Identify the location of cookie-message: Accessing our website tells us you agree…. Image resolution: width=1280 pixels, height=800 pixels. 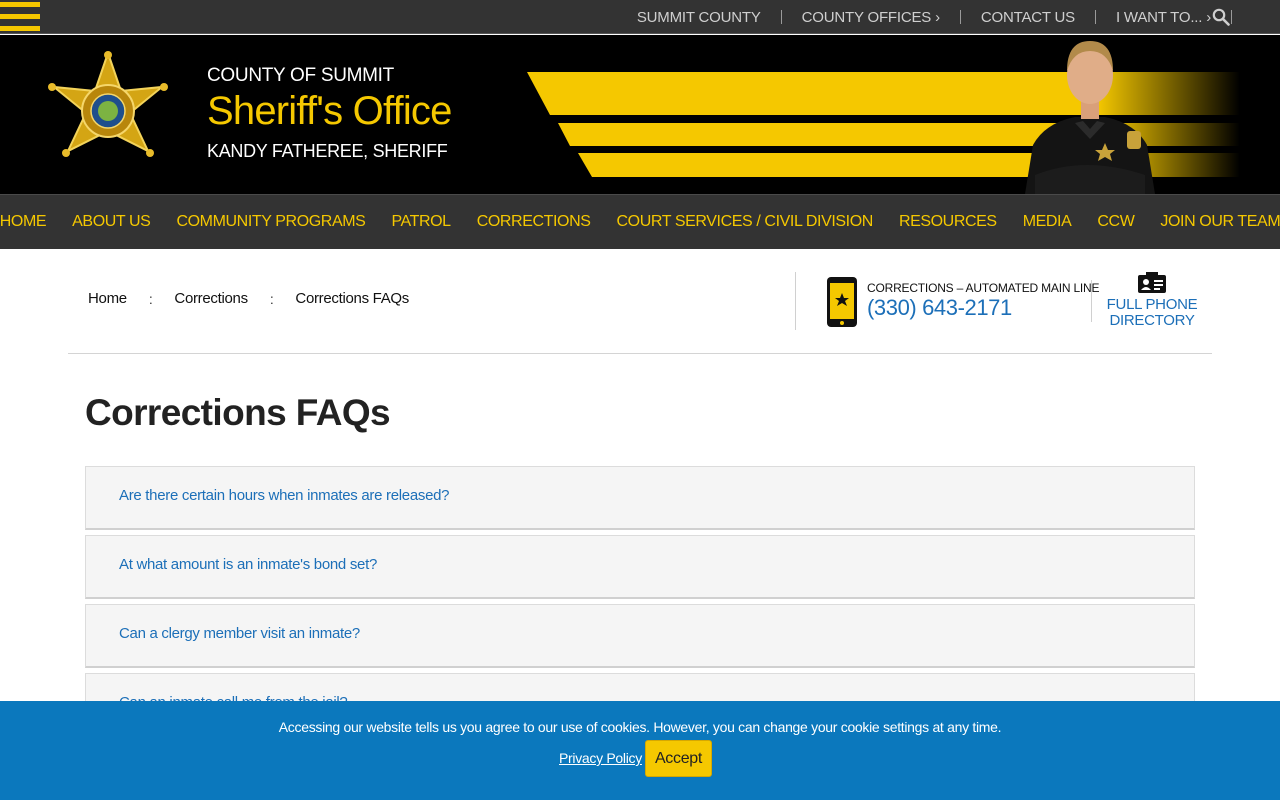
(640, 727).